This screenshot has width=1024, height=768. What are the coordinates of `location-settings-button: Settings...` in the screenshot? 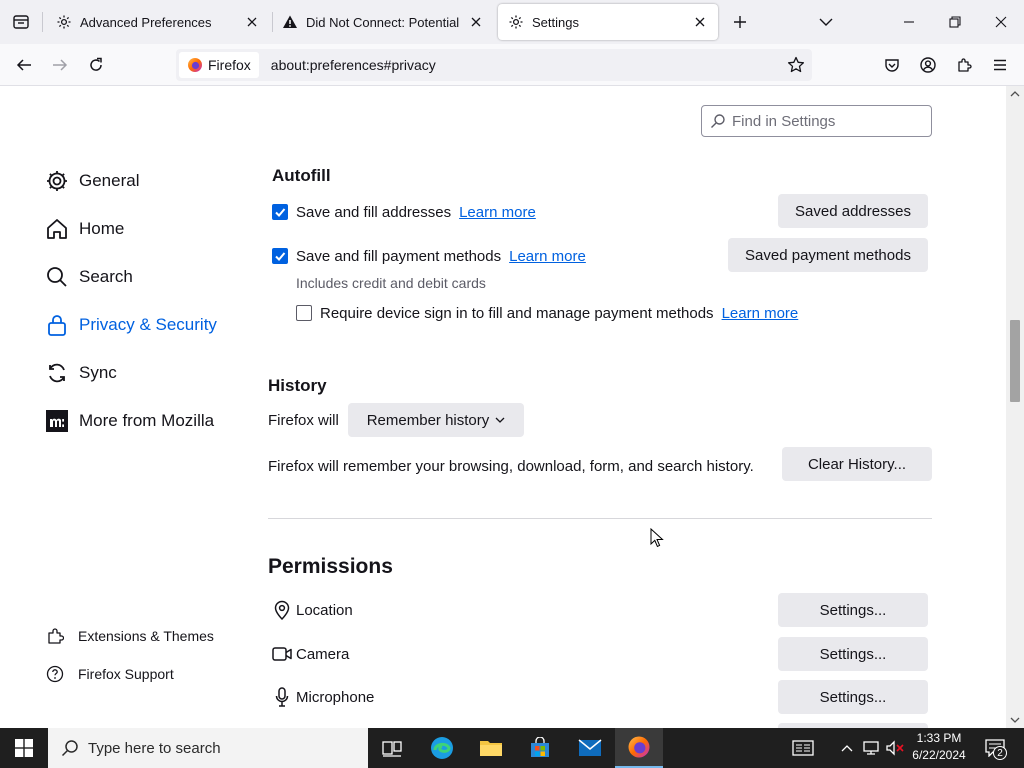 It's located at (853, 610).